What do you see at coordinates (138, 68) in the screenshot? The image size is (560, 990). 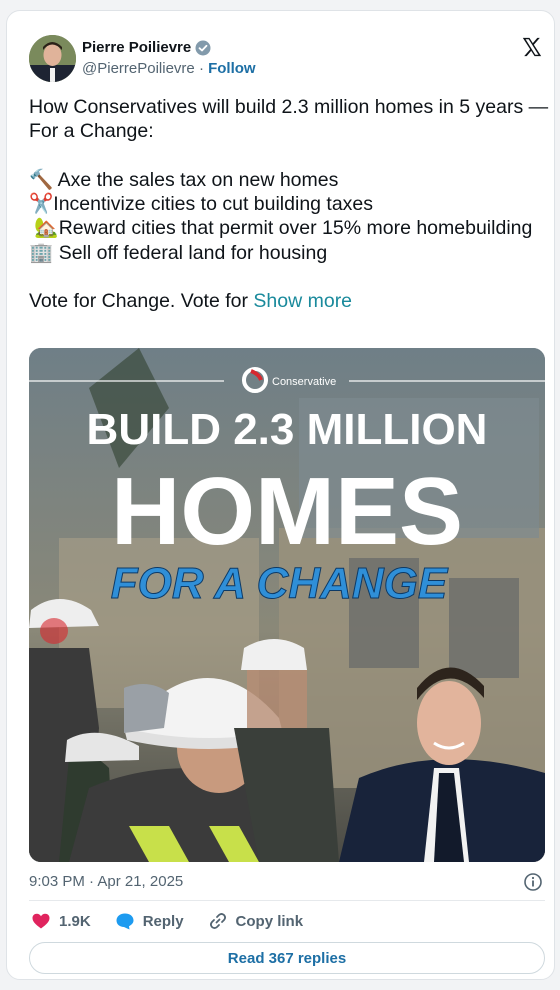 I see `author-handle: @PierrePoilievre` at bounding box center [138, 68].